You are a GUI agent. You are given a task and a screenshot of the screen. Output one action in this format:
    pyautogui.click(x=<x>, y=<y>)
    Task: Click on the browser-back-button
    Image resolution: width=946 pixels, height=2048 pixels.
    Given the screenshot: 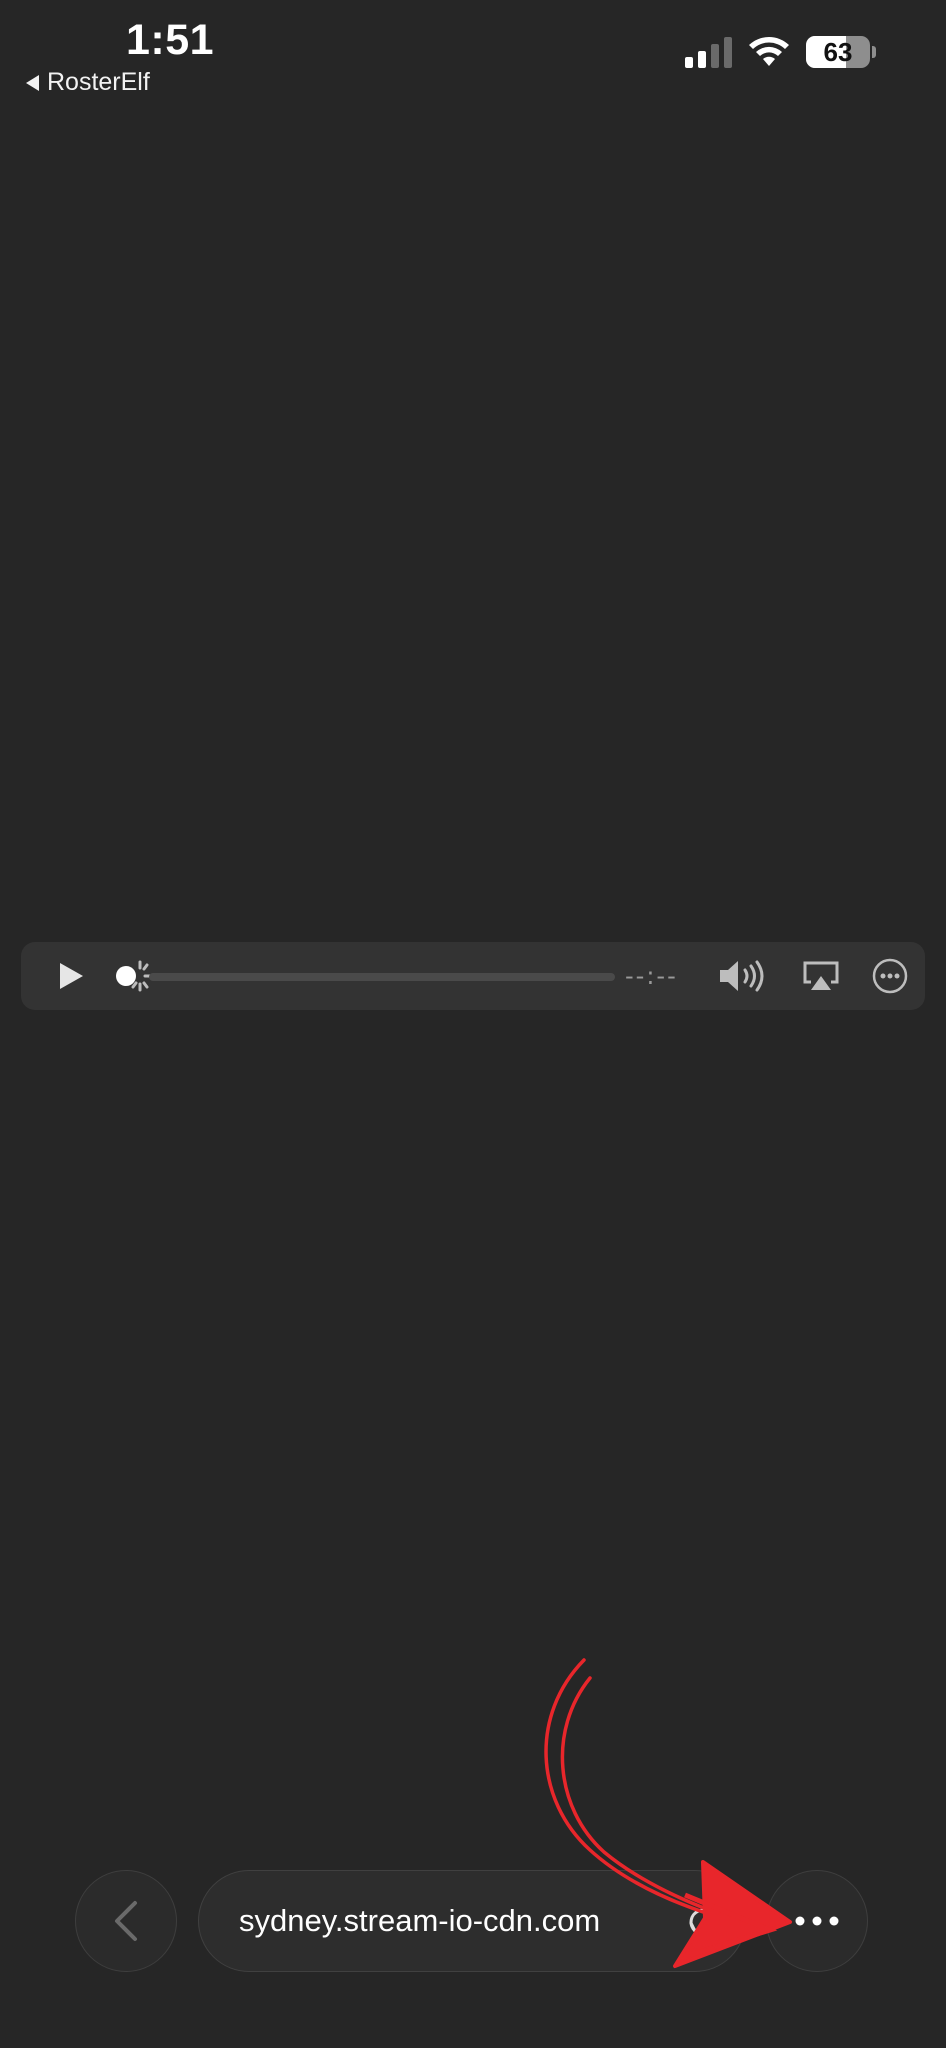 What is the action you would take?
    pyautogui.click(x=126, y=1921)
    